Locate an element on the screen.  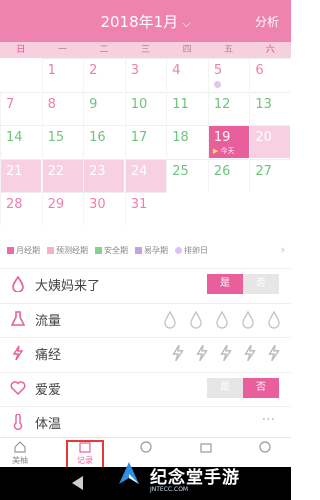
calendar-day: 10 is located at coordinates (145, 108).